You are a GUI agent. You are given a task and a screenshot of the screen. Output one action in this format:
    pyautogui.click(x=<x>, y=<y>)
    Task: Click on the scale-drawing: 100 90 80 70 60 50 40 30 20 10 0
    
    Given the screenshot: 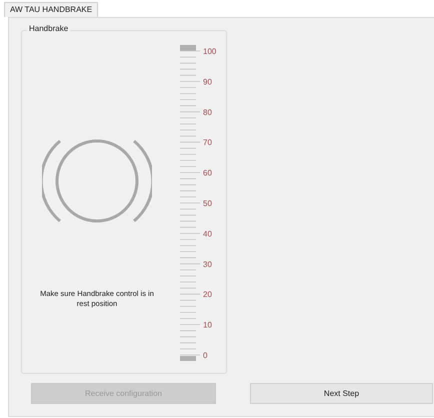 What is the action you would take?
    pyautogui.click(x=197, y=201)
    